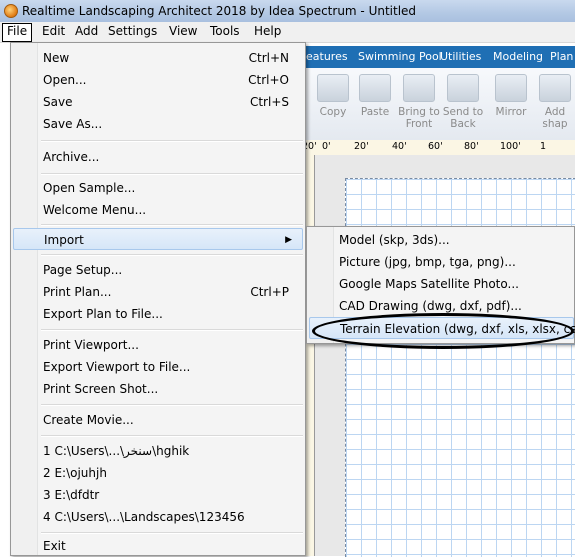 The height and width of the screenshot is (557, 575). What do you see at coordinates (361, 146) in the screenshot?
I see `ruler-tick: 20'` at bounding box center [361, 146].